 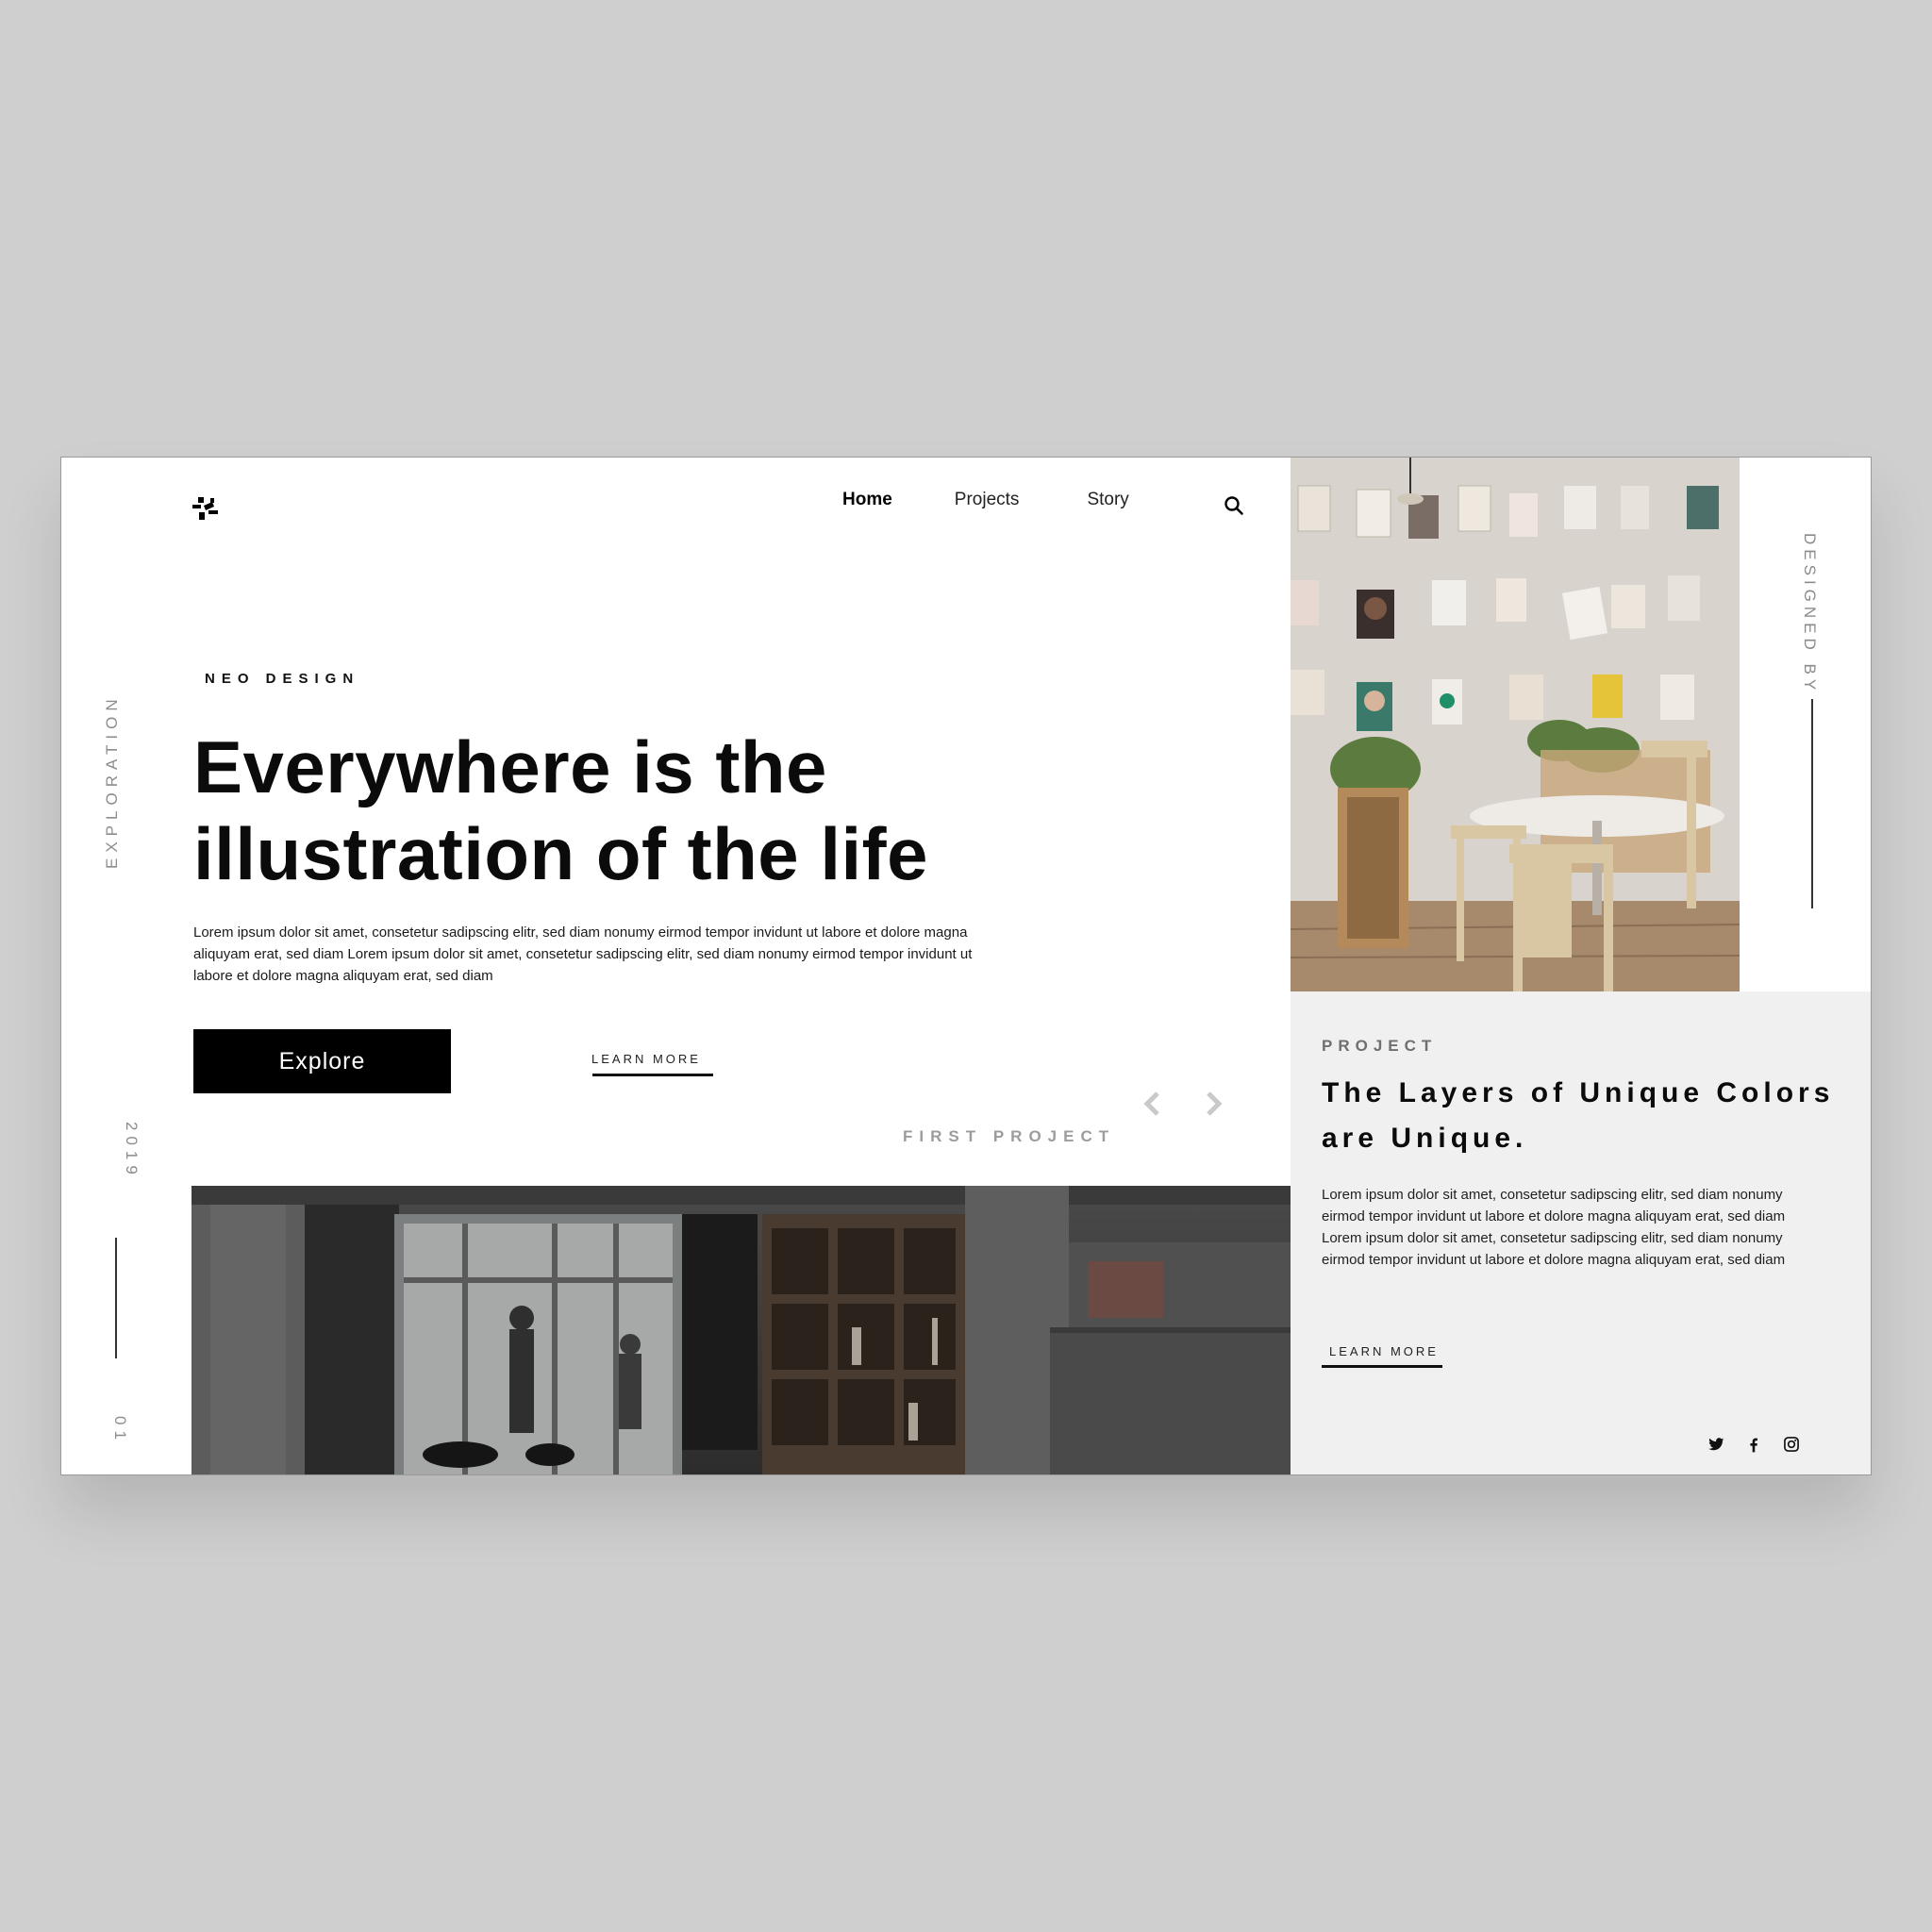 I want to click on main-nav: Home Projects Story, so click(x=986, y=500).